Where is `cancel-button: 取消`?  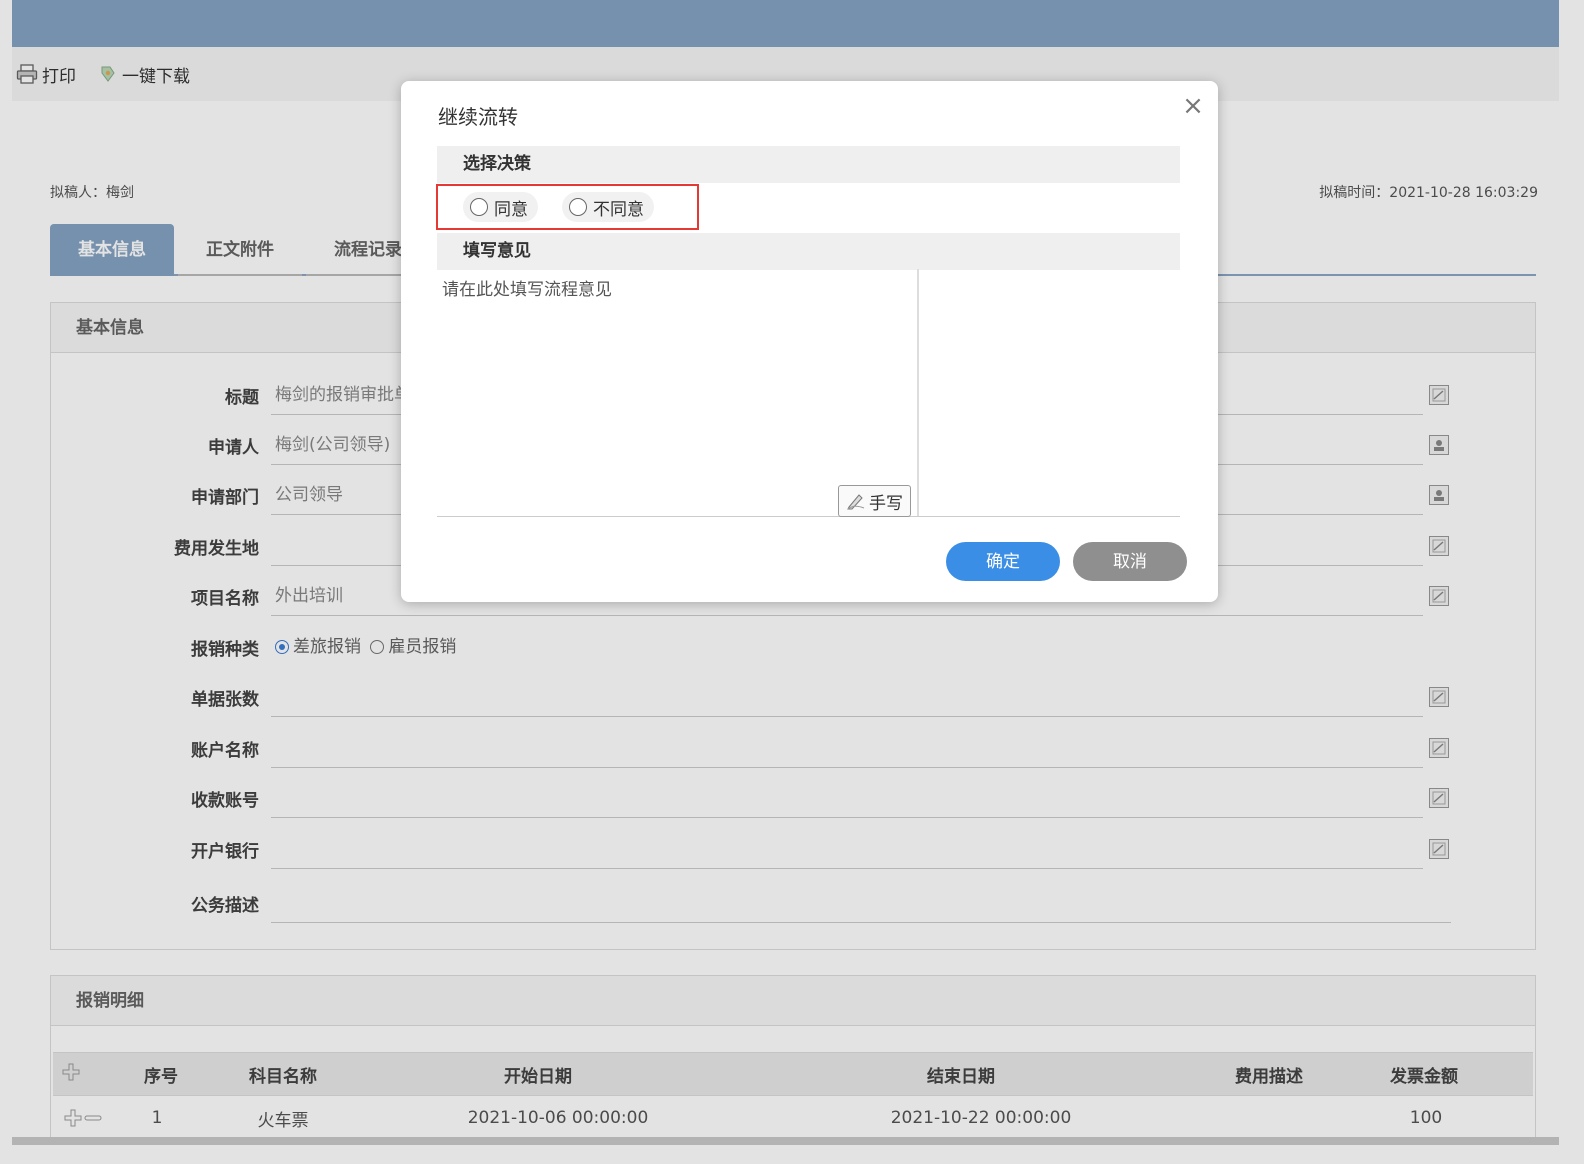
cancel-button: 取消 is located at coordinates (1130, 561).